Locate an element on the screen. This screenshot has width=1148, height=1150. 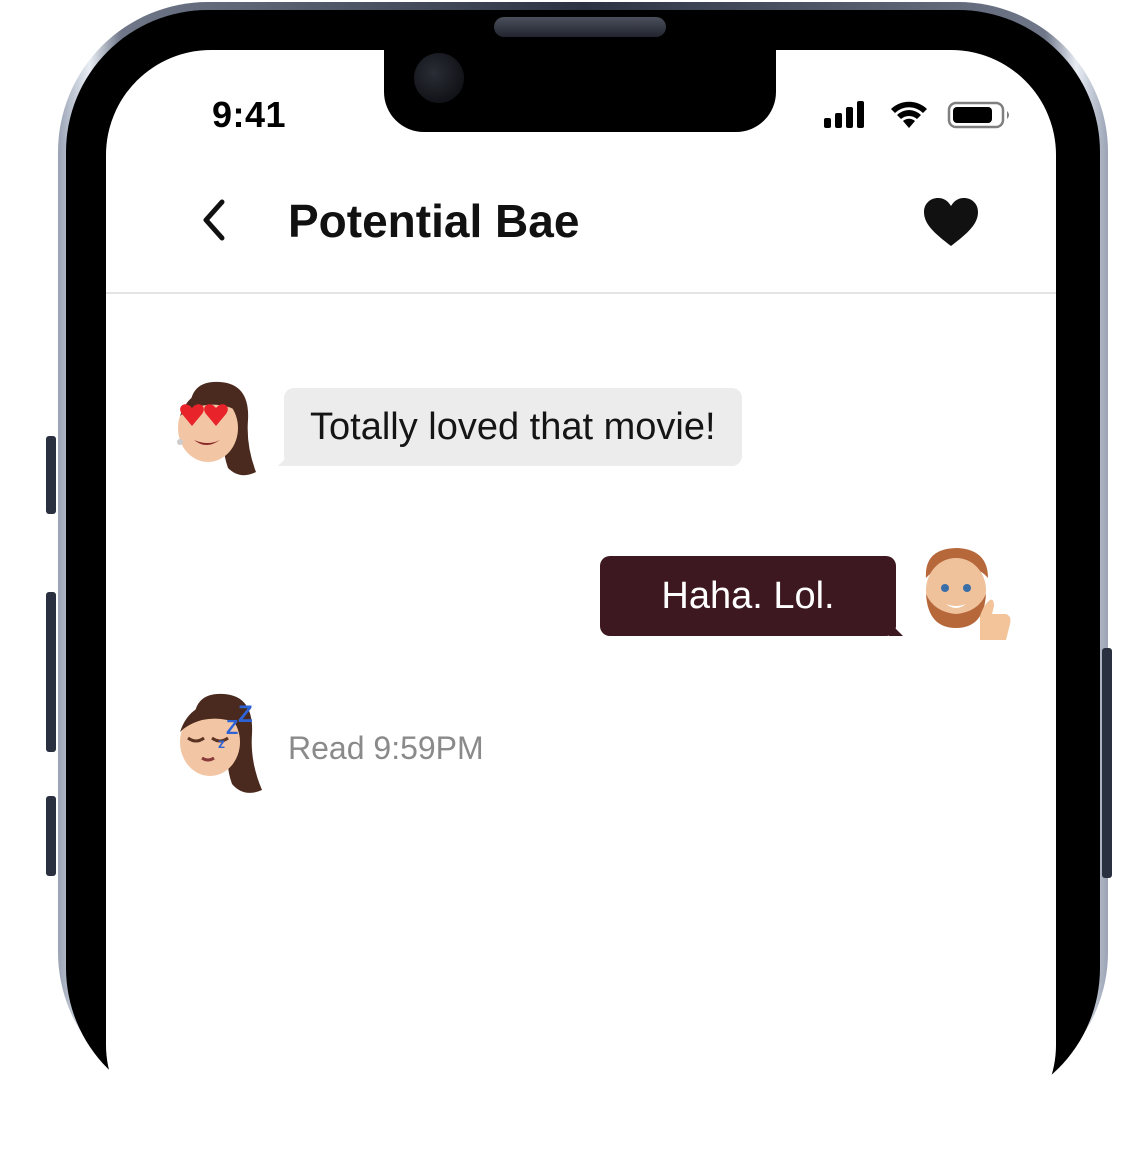
earpiece-speaker is located at coordinates (580, 27).